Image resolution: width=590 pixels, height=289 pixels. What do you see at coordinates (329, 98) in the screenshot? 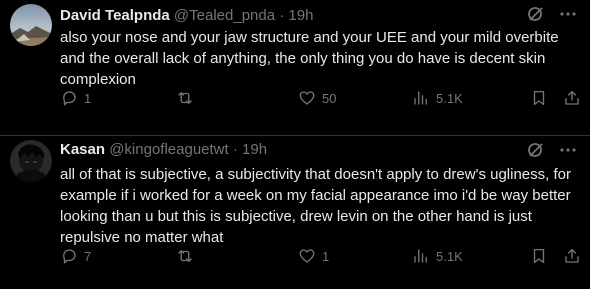
I see `like-count: 50` at bounding box center [329, 98].